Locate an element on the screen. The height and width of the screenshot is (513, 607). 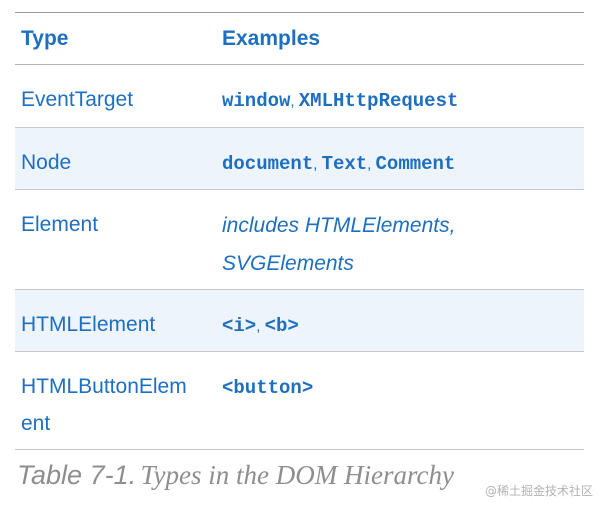
example-italic-line: includes HTMLElements, is located at coordinates (339, 225).